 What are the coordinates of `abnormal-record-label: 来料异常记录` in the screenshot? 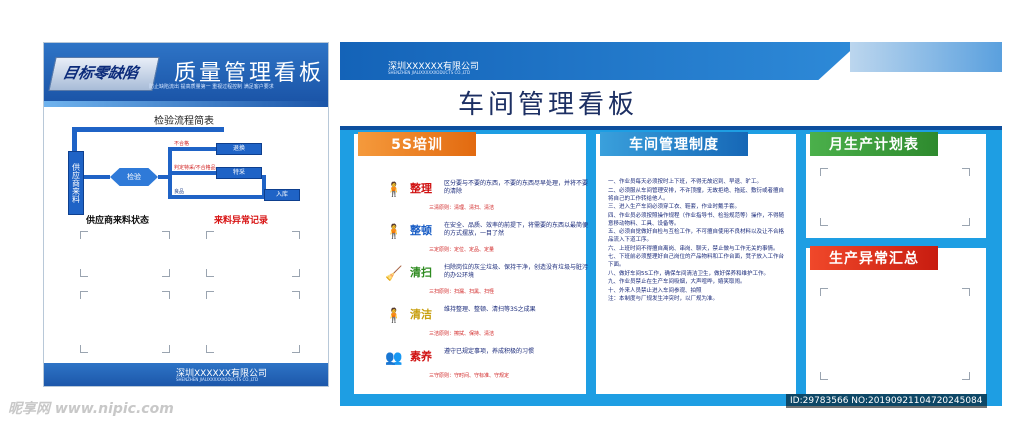 It's located at (241, 221).